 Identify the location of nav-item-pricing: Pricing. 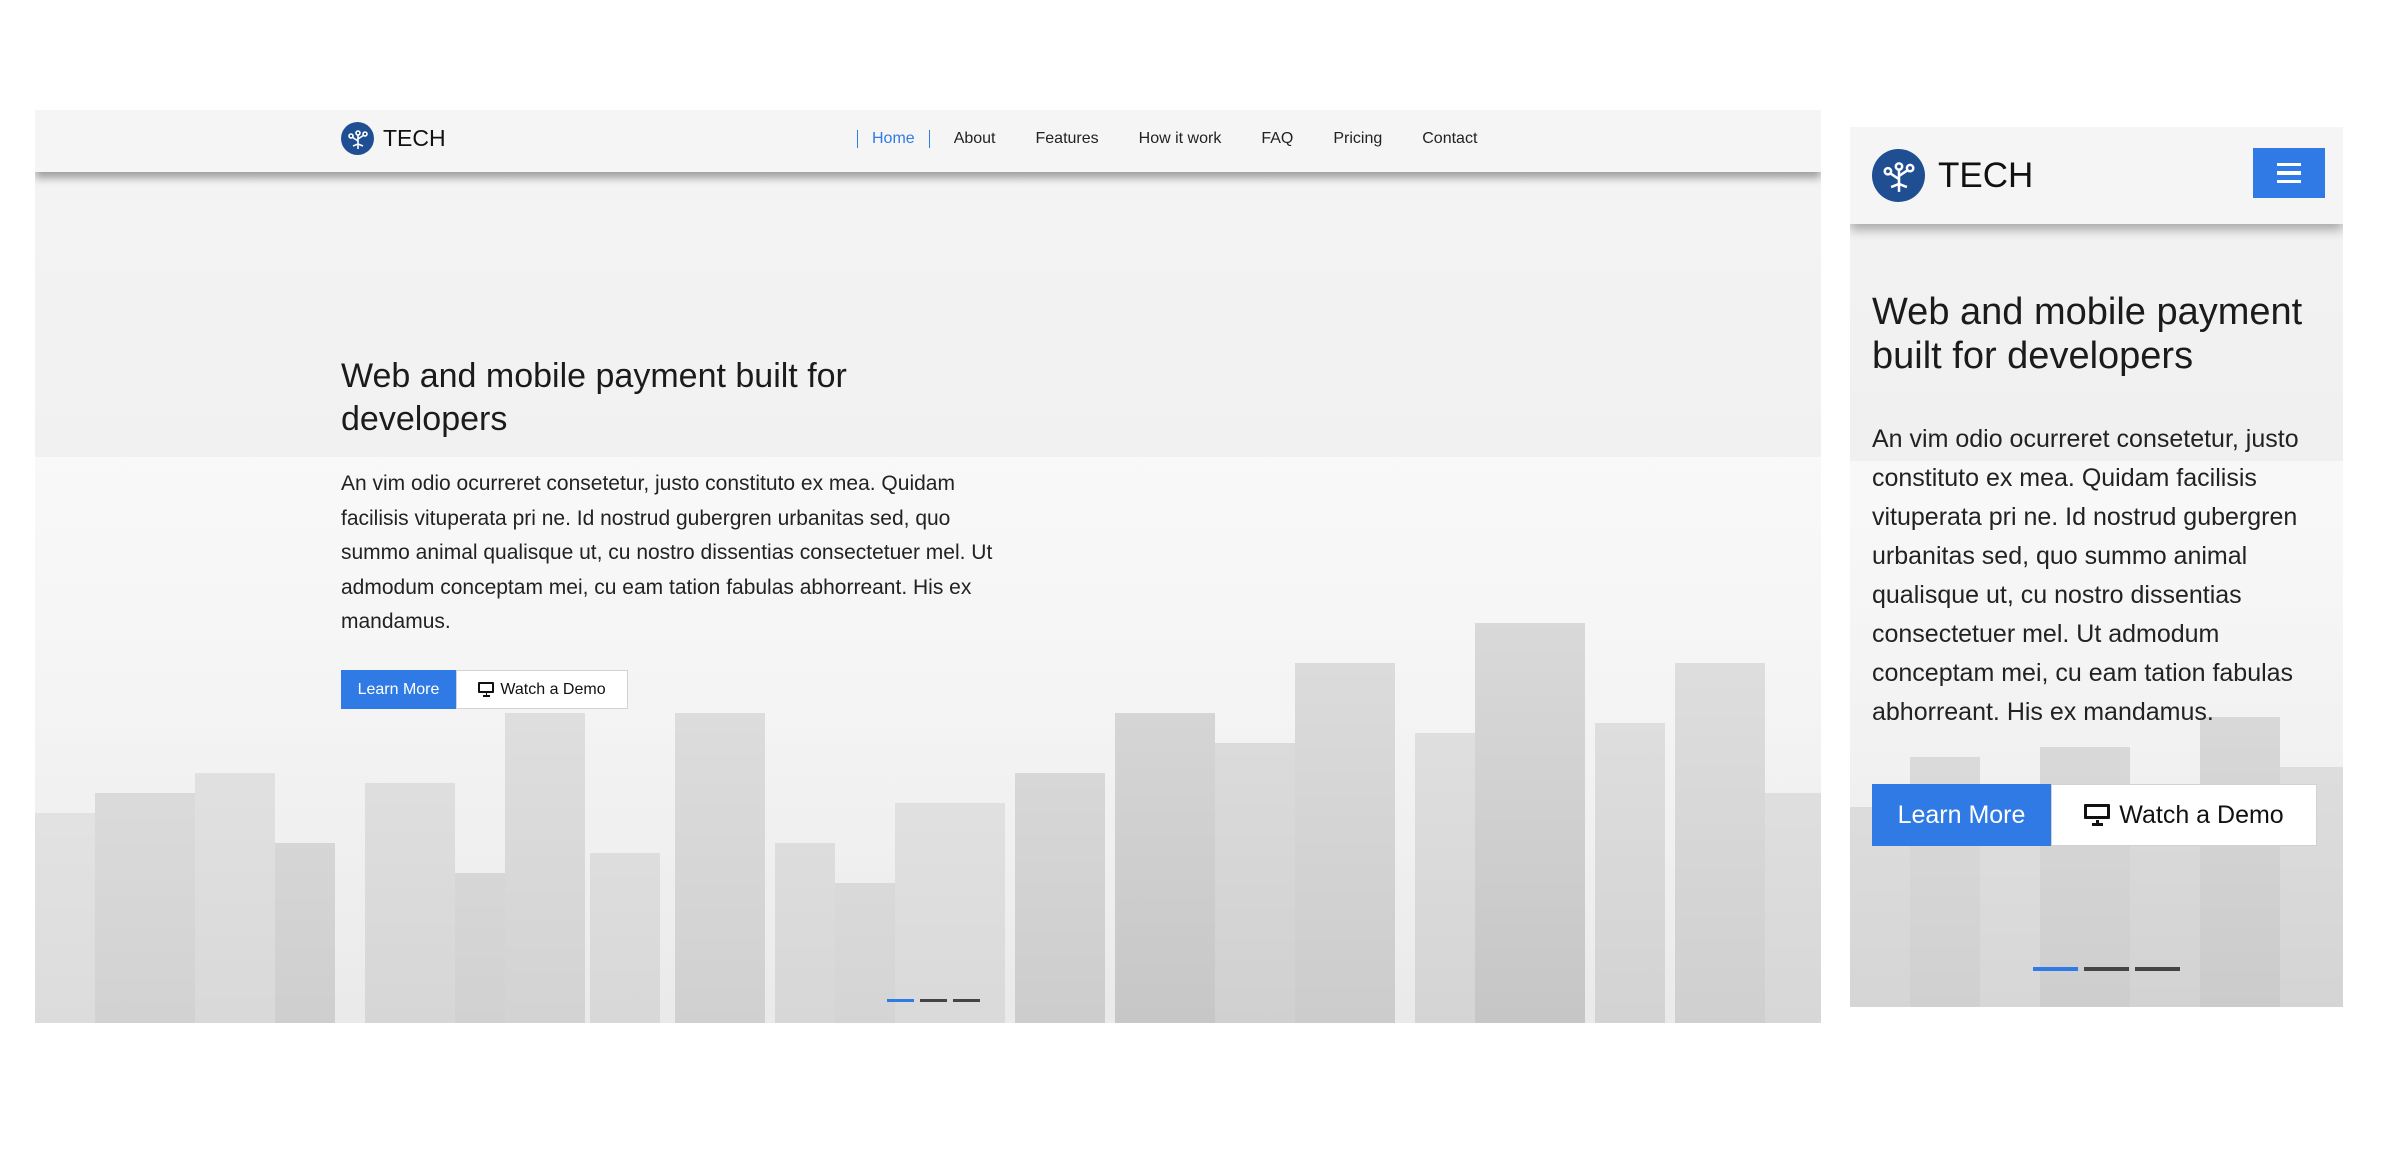
(1357, 139).